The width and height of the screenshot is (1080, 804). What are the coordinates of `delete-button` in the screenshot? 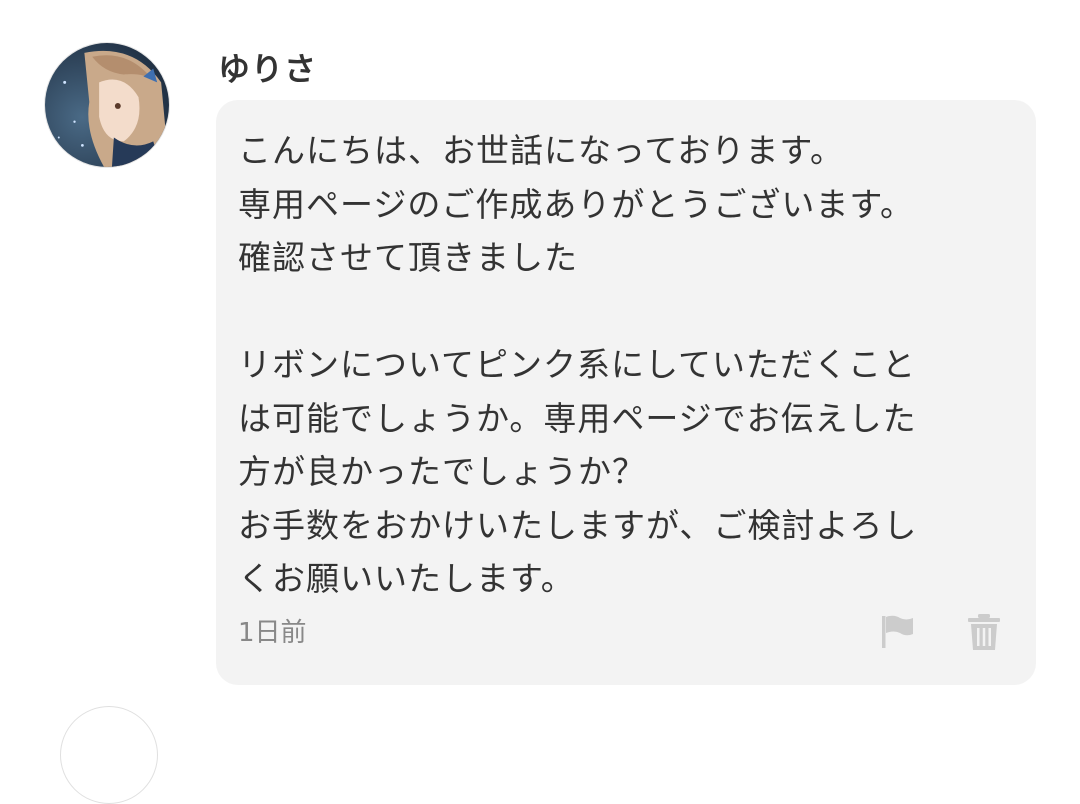 It's located at (984, 632).